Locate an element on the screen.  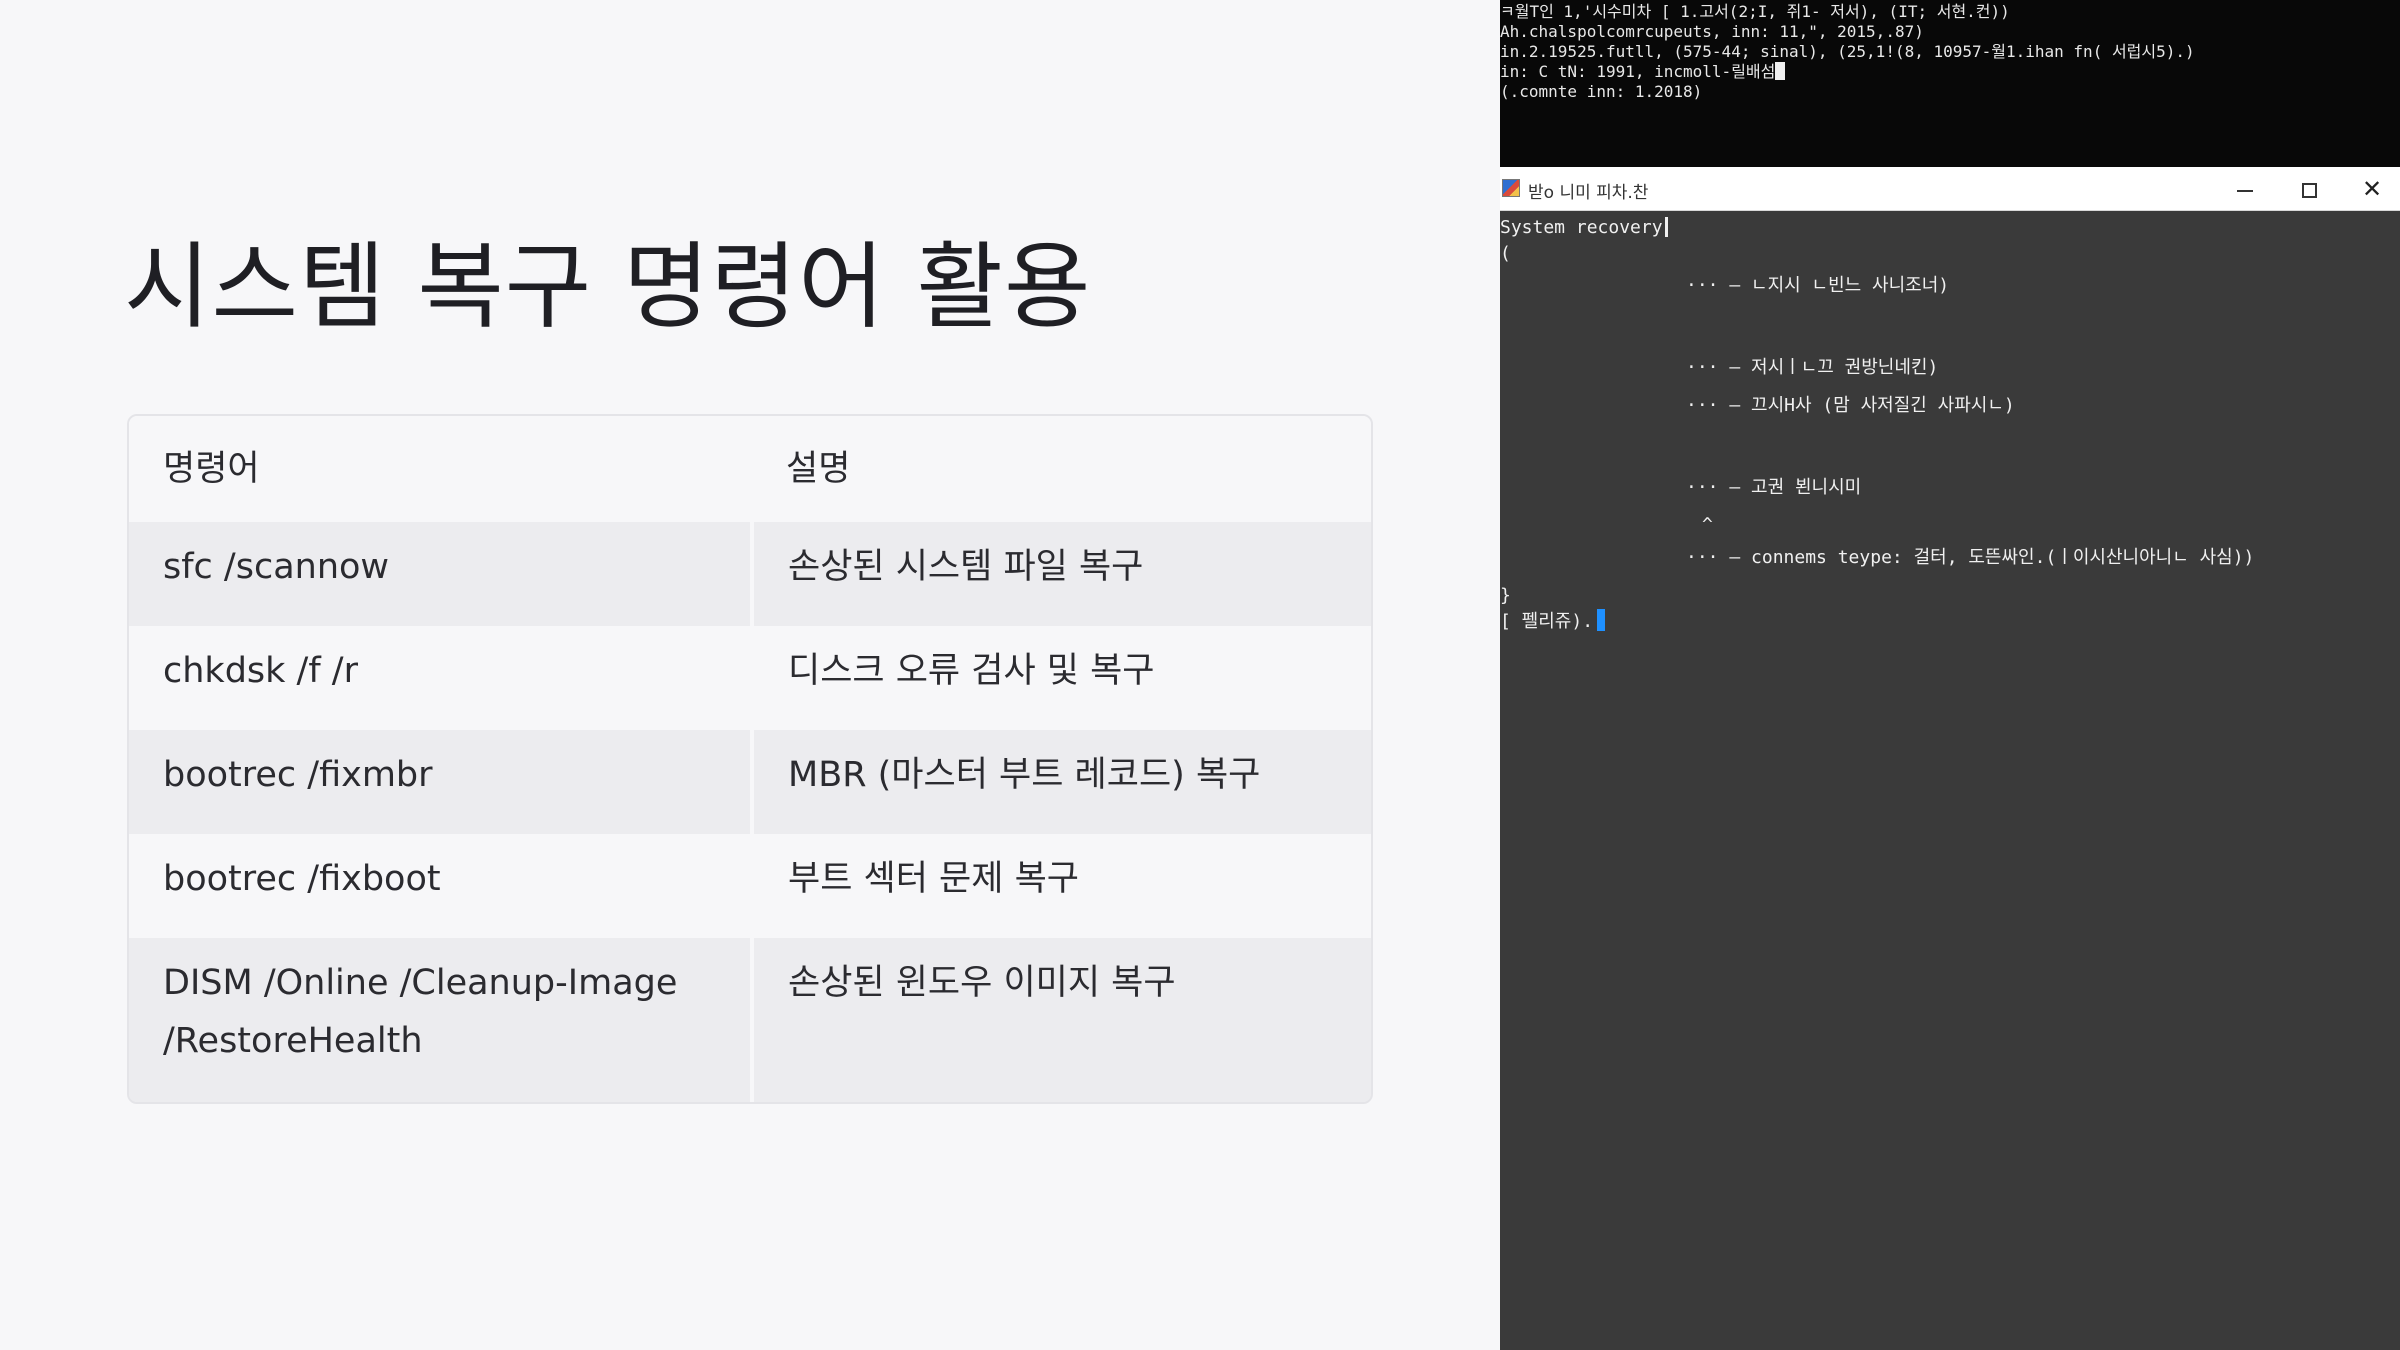
minimize-icon is located at coordinates (2245, 190).